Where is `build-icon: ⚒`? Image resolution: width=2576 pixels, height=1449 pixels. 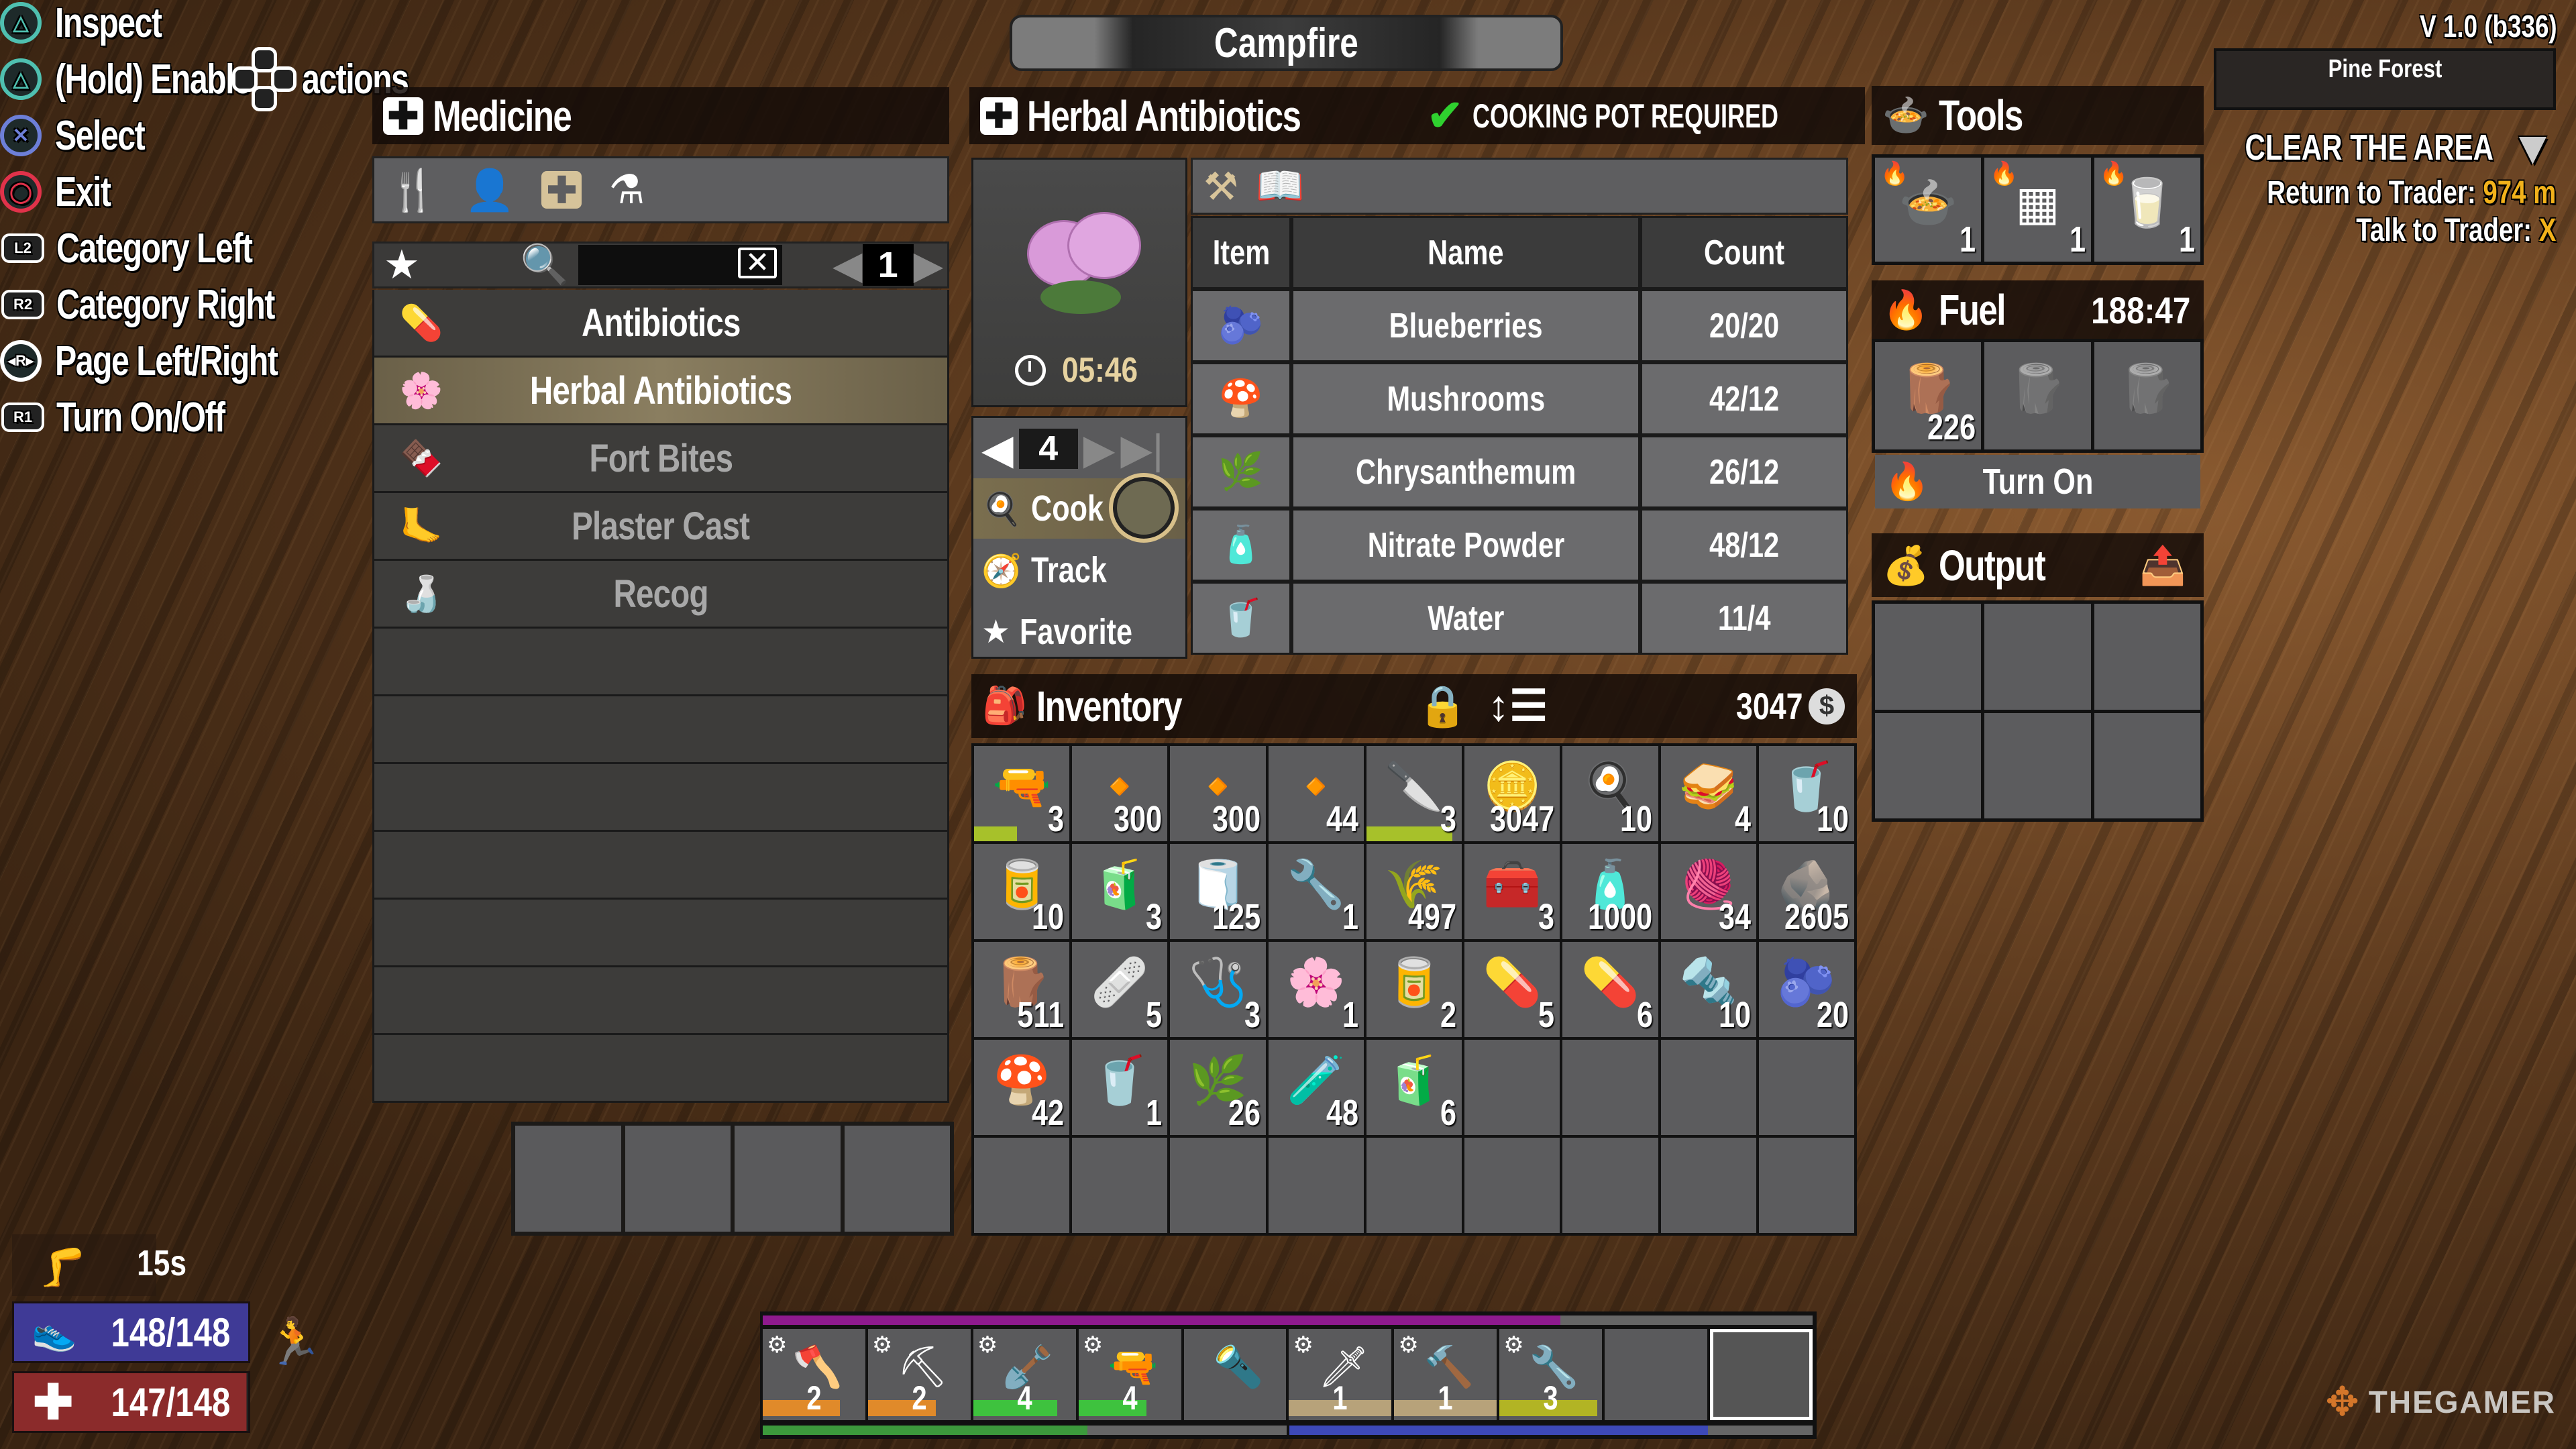
build-icon: ⚒ is located at coordinates (1220, 186).